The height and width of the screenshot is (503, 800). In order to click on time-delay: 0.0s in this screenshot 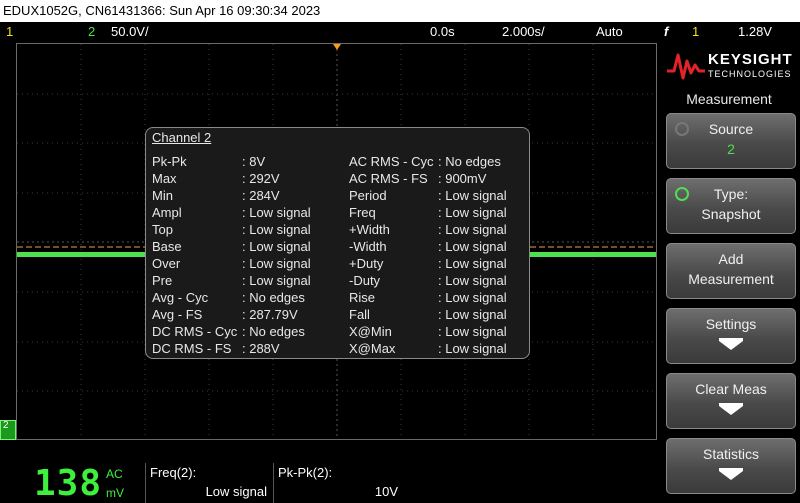, I will do `click(442, 31)`.